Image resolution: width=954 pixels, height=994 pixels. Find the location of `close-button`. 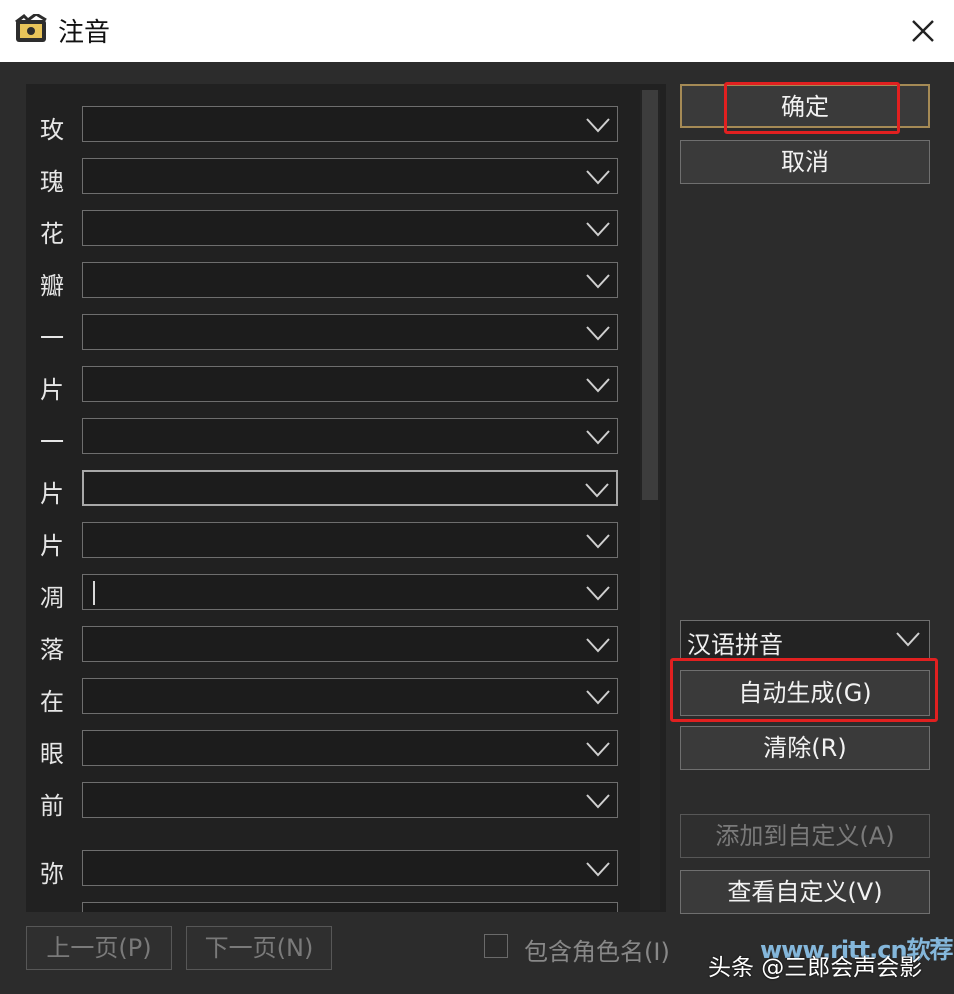

close-button is located at coordinates (923, 31).